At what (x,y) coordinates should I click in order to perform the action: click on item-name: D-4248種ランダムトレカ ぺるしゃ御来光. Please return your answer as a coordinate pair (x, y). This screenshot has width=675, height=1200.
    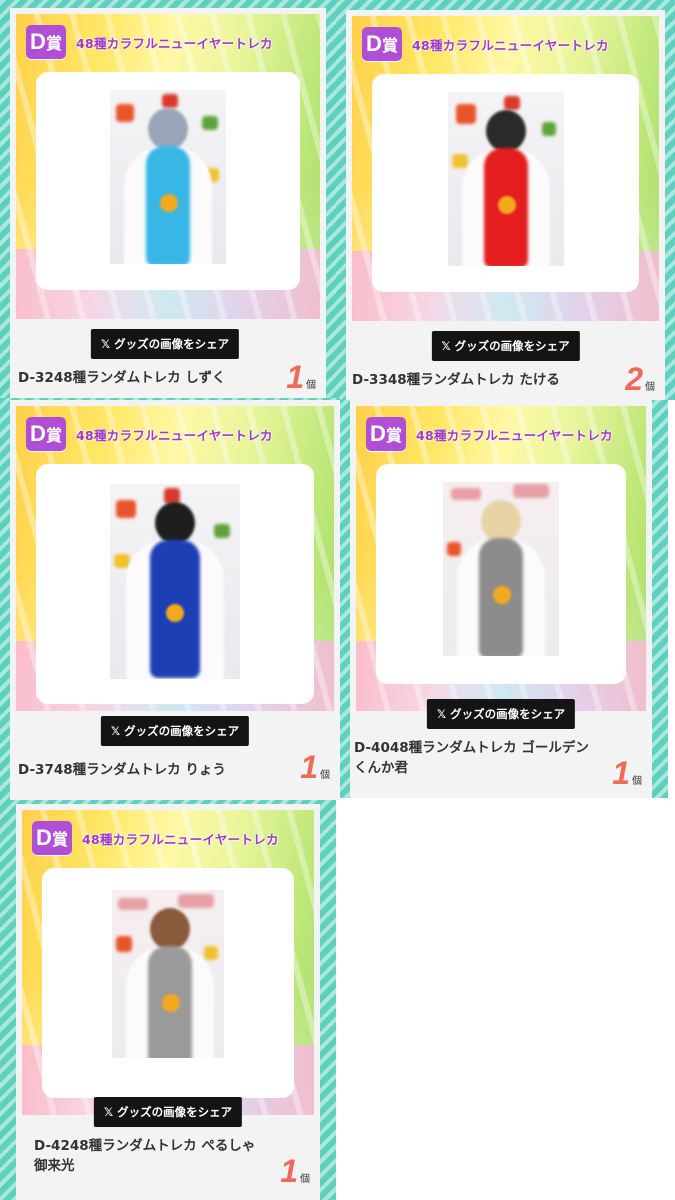
    Looking at the image, I should click on (145, 1156).